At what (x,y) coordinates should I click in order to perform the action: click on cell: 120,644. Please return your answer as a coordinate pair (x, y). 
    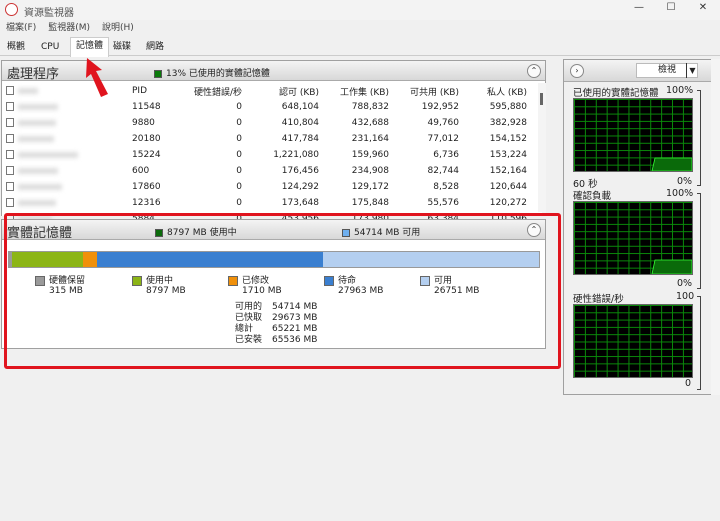
    Looking at the image, I should click on (508, 187).